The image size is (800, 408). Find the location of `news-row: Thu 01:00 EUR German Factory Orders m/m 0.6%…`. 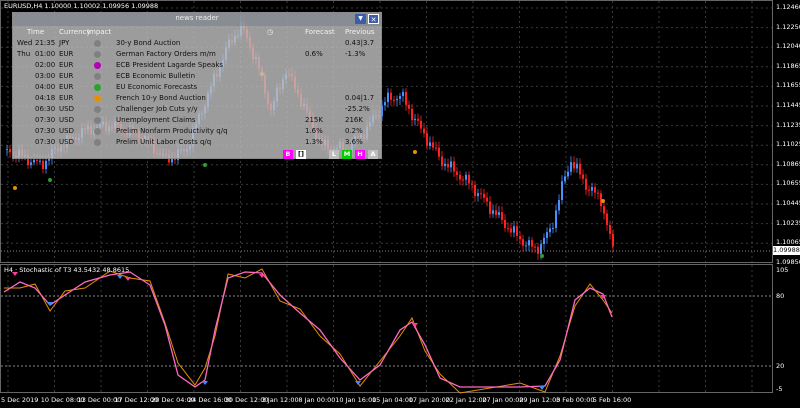

news-row: Thu 01:00 EUR German Factory Orders m/m 0.6%… is located at coordinates (198, 54).